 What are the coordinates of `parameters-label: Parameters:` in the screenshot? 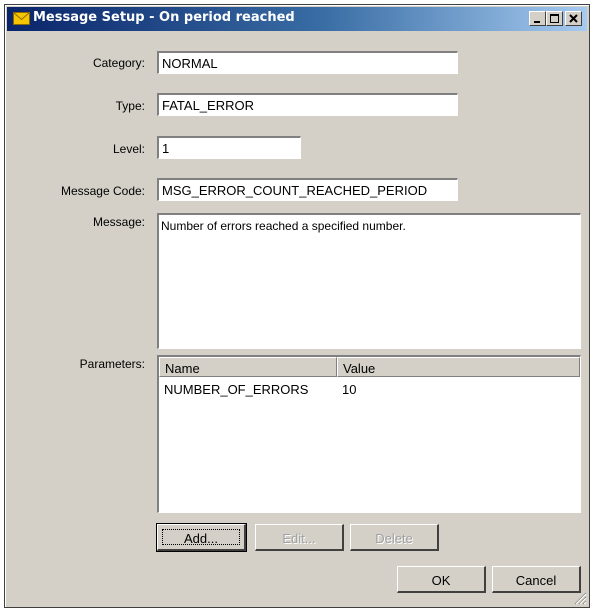 It's located at (112, 364).